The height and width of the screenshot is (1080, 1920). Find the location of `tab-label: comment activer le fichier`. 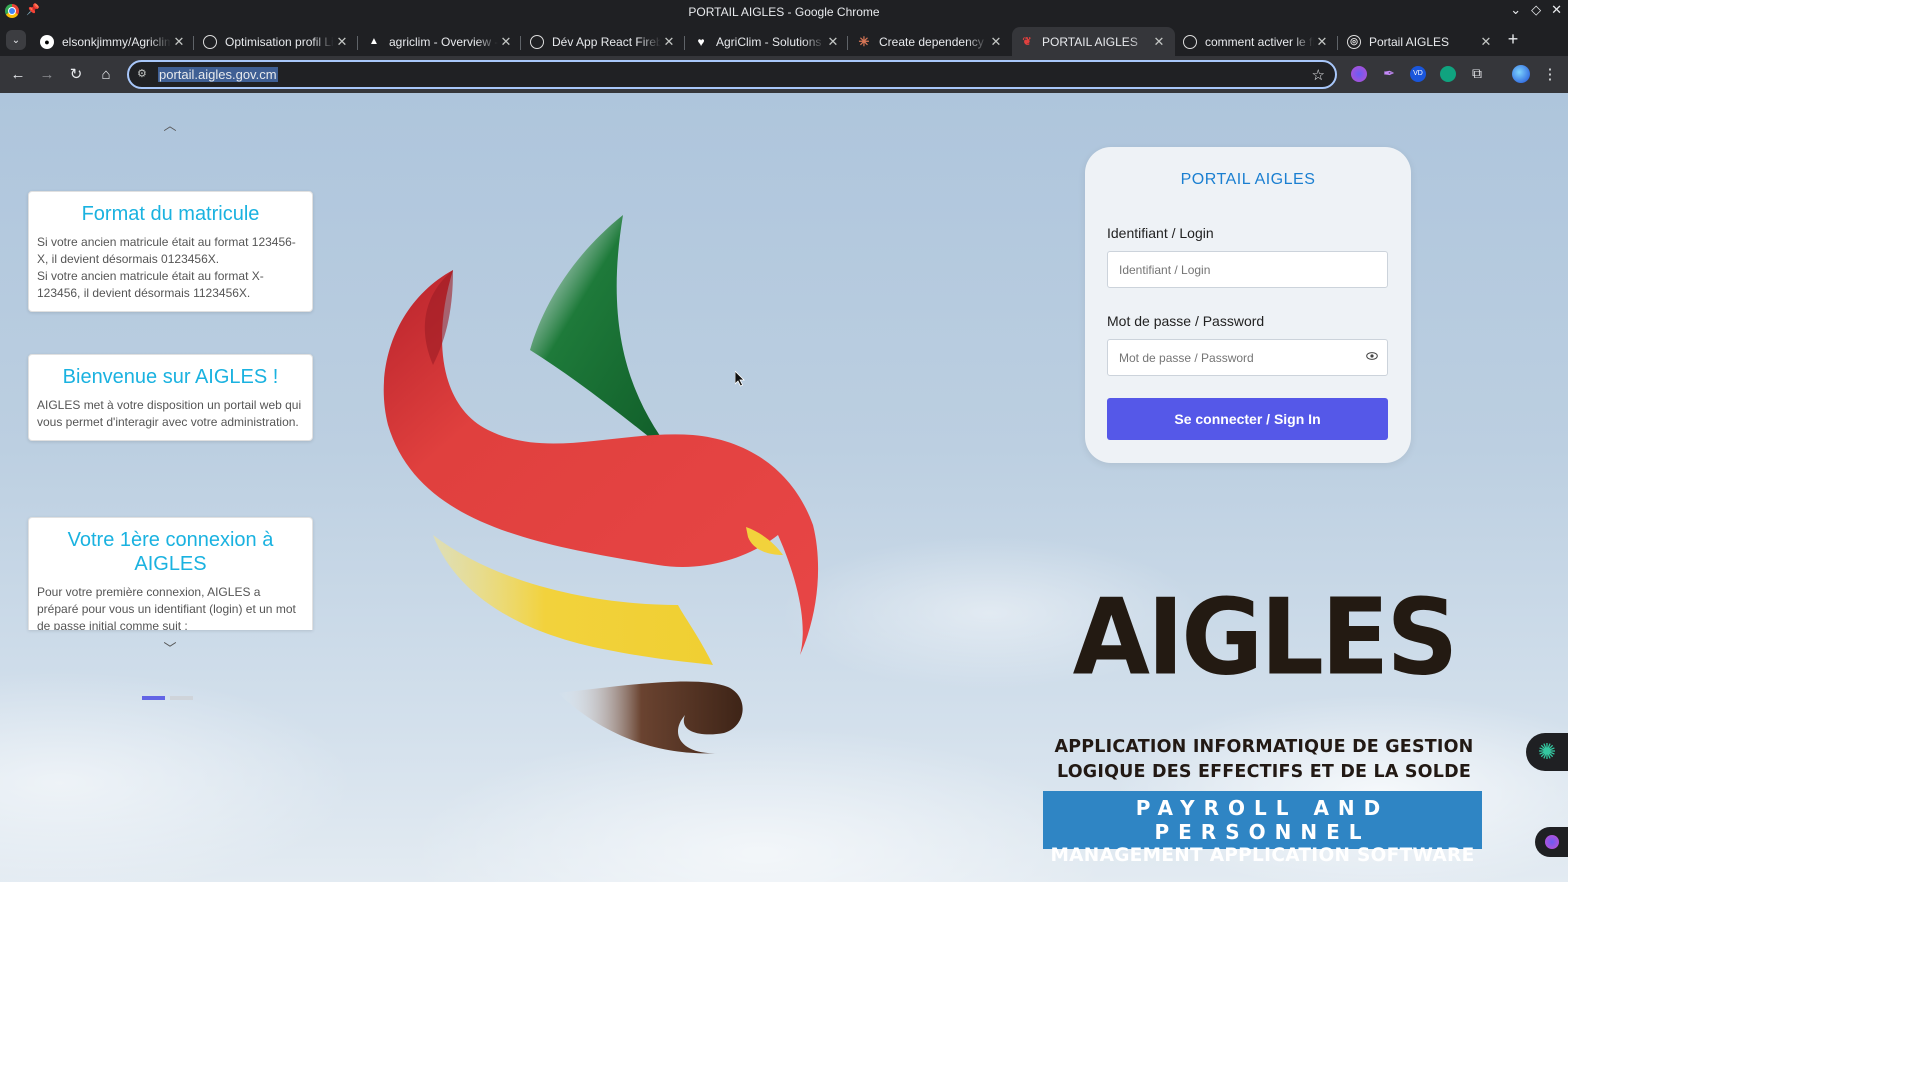

tab-label: comment activer le fichier is located at coordinates (1259, 41).